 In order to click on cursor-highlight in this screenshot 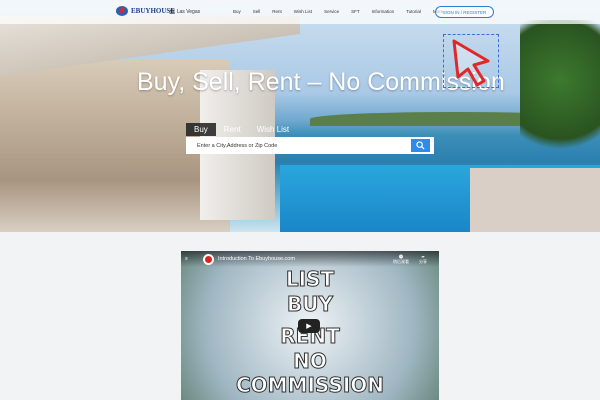, I will do `click(471, 61)`.